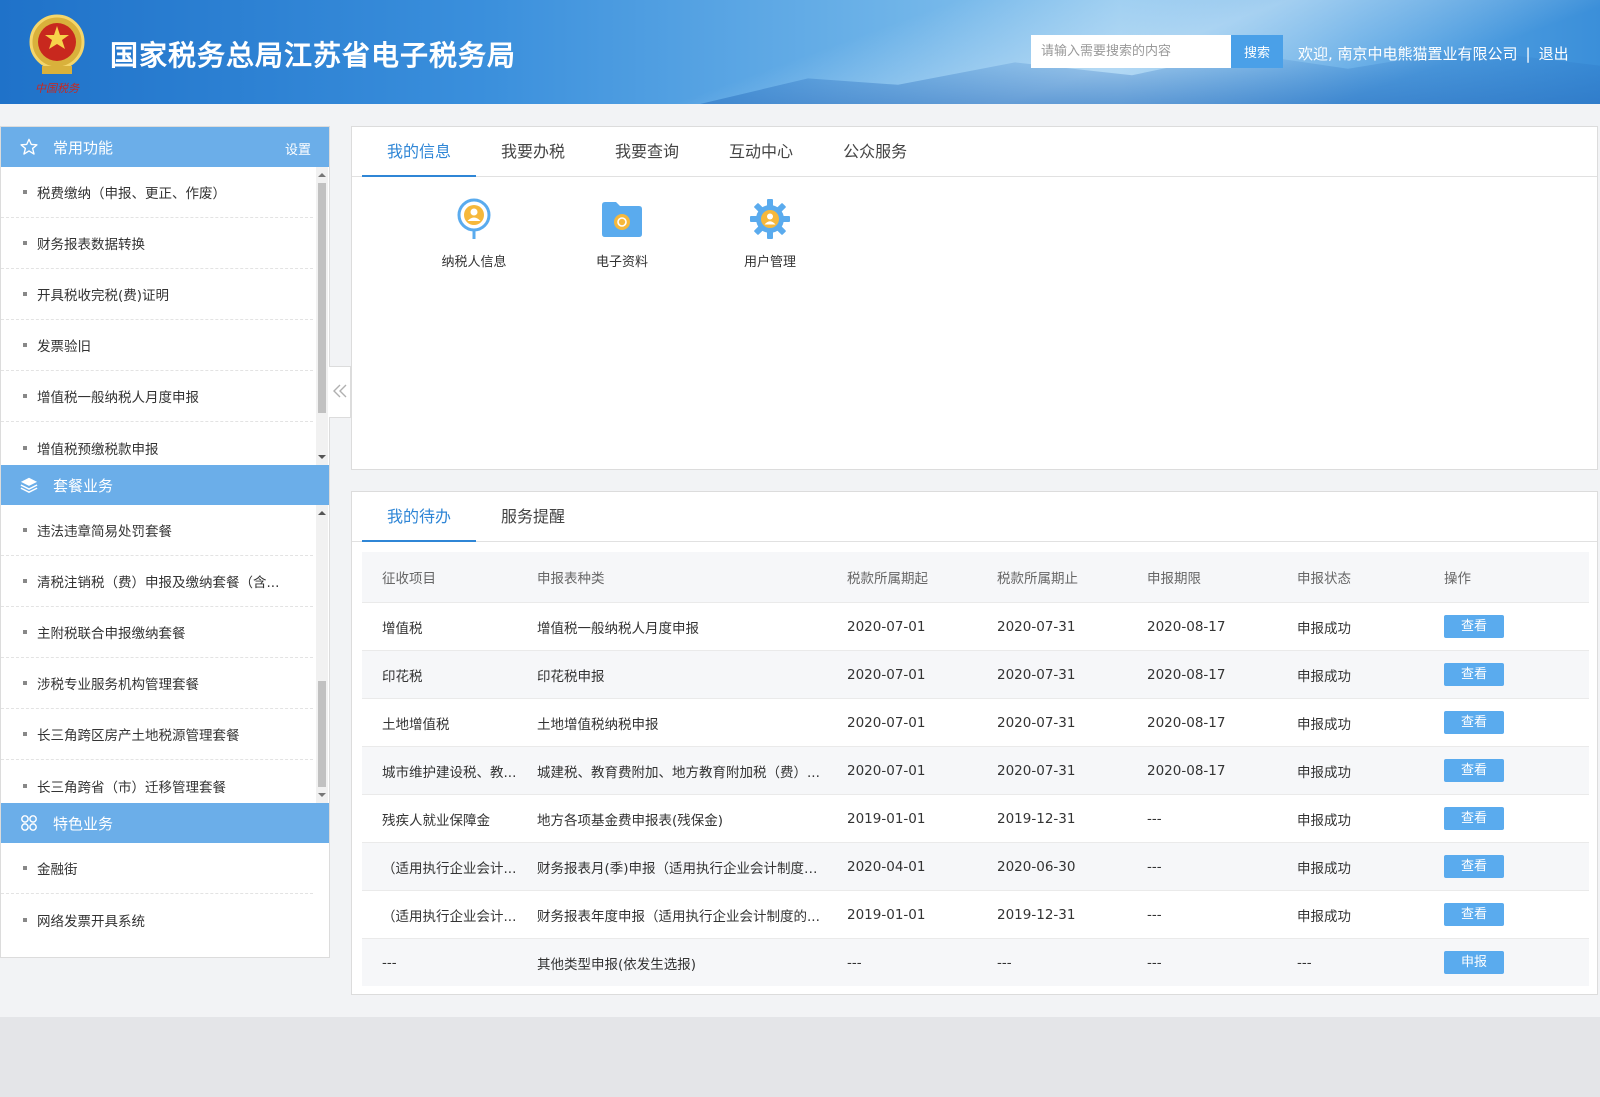 This screenshot has width=1600, height=1097. What do you see at coordinates (1457, 579) in the screenshot?
I see `column-header: 操作` at bounding box center [1457, 579].